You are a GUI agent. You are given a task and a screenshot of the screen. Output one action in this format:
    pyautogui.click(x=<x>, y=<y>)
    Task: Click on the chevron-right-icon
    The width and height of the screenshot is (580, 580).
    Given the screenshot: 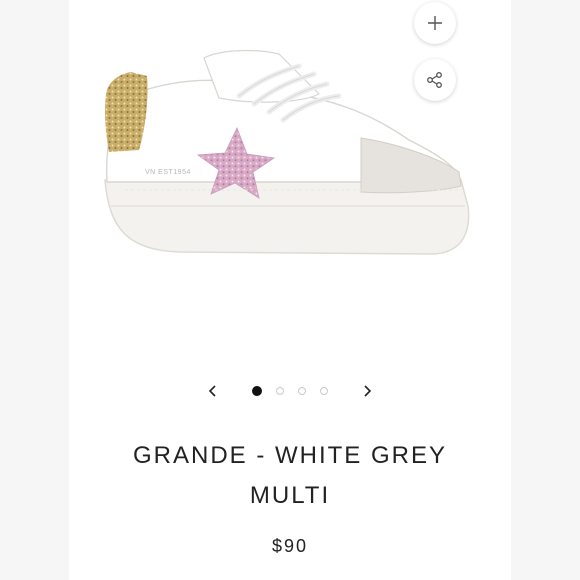 What is the action you would take?
    pyautogui.click(x=368, y=391)
    